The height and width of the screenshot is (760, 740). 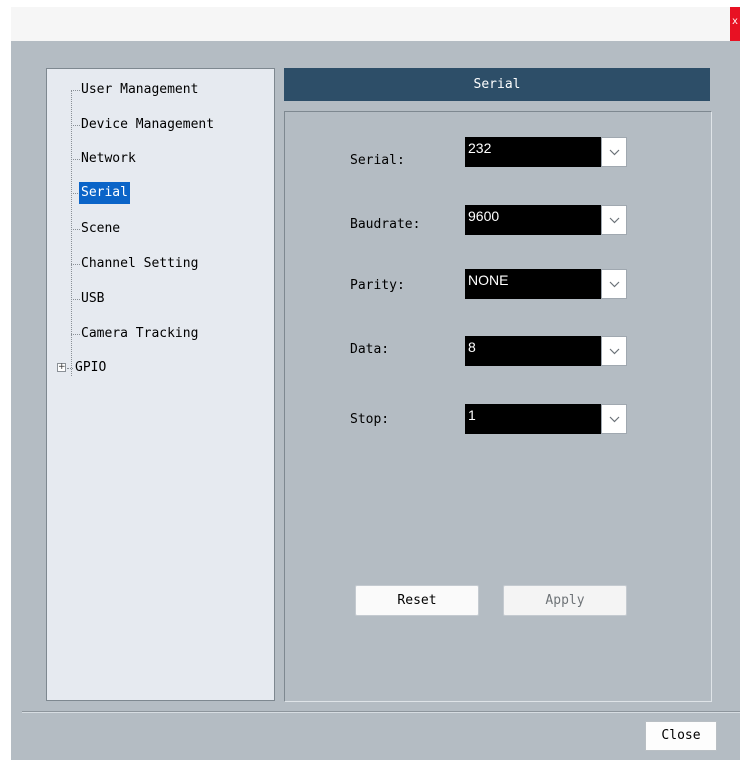 What do you see at coordinates (565, 600) in the screenshot?
I see `apply-button: Apply` at bounding box center [565, 600].